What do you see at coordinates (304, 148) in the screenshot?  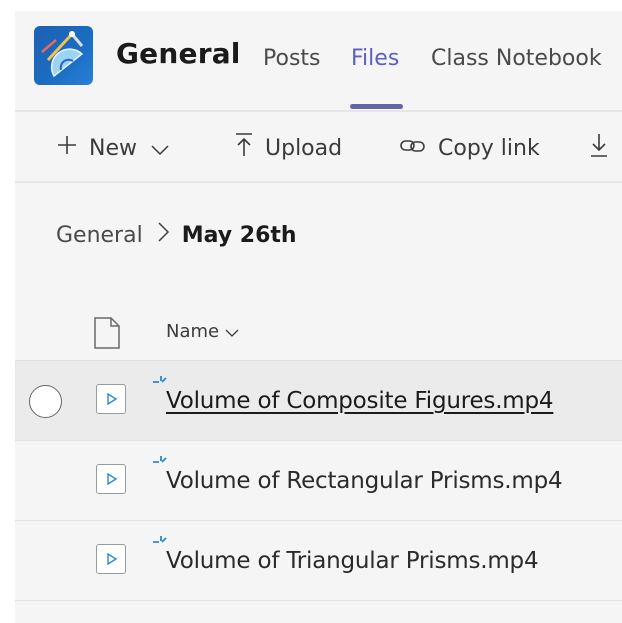 I see `upload-button-label: Upload` at bounding box center [304, 148].